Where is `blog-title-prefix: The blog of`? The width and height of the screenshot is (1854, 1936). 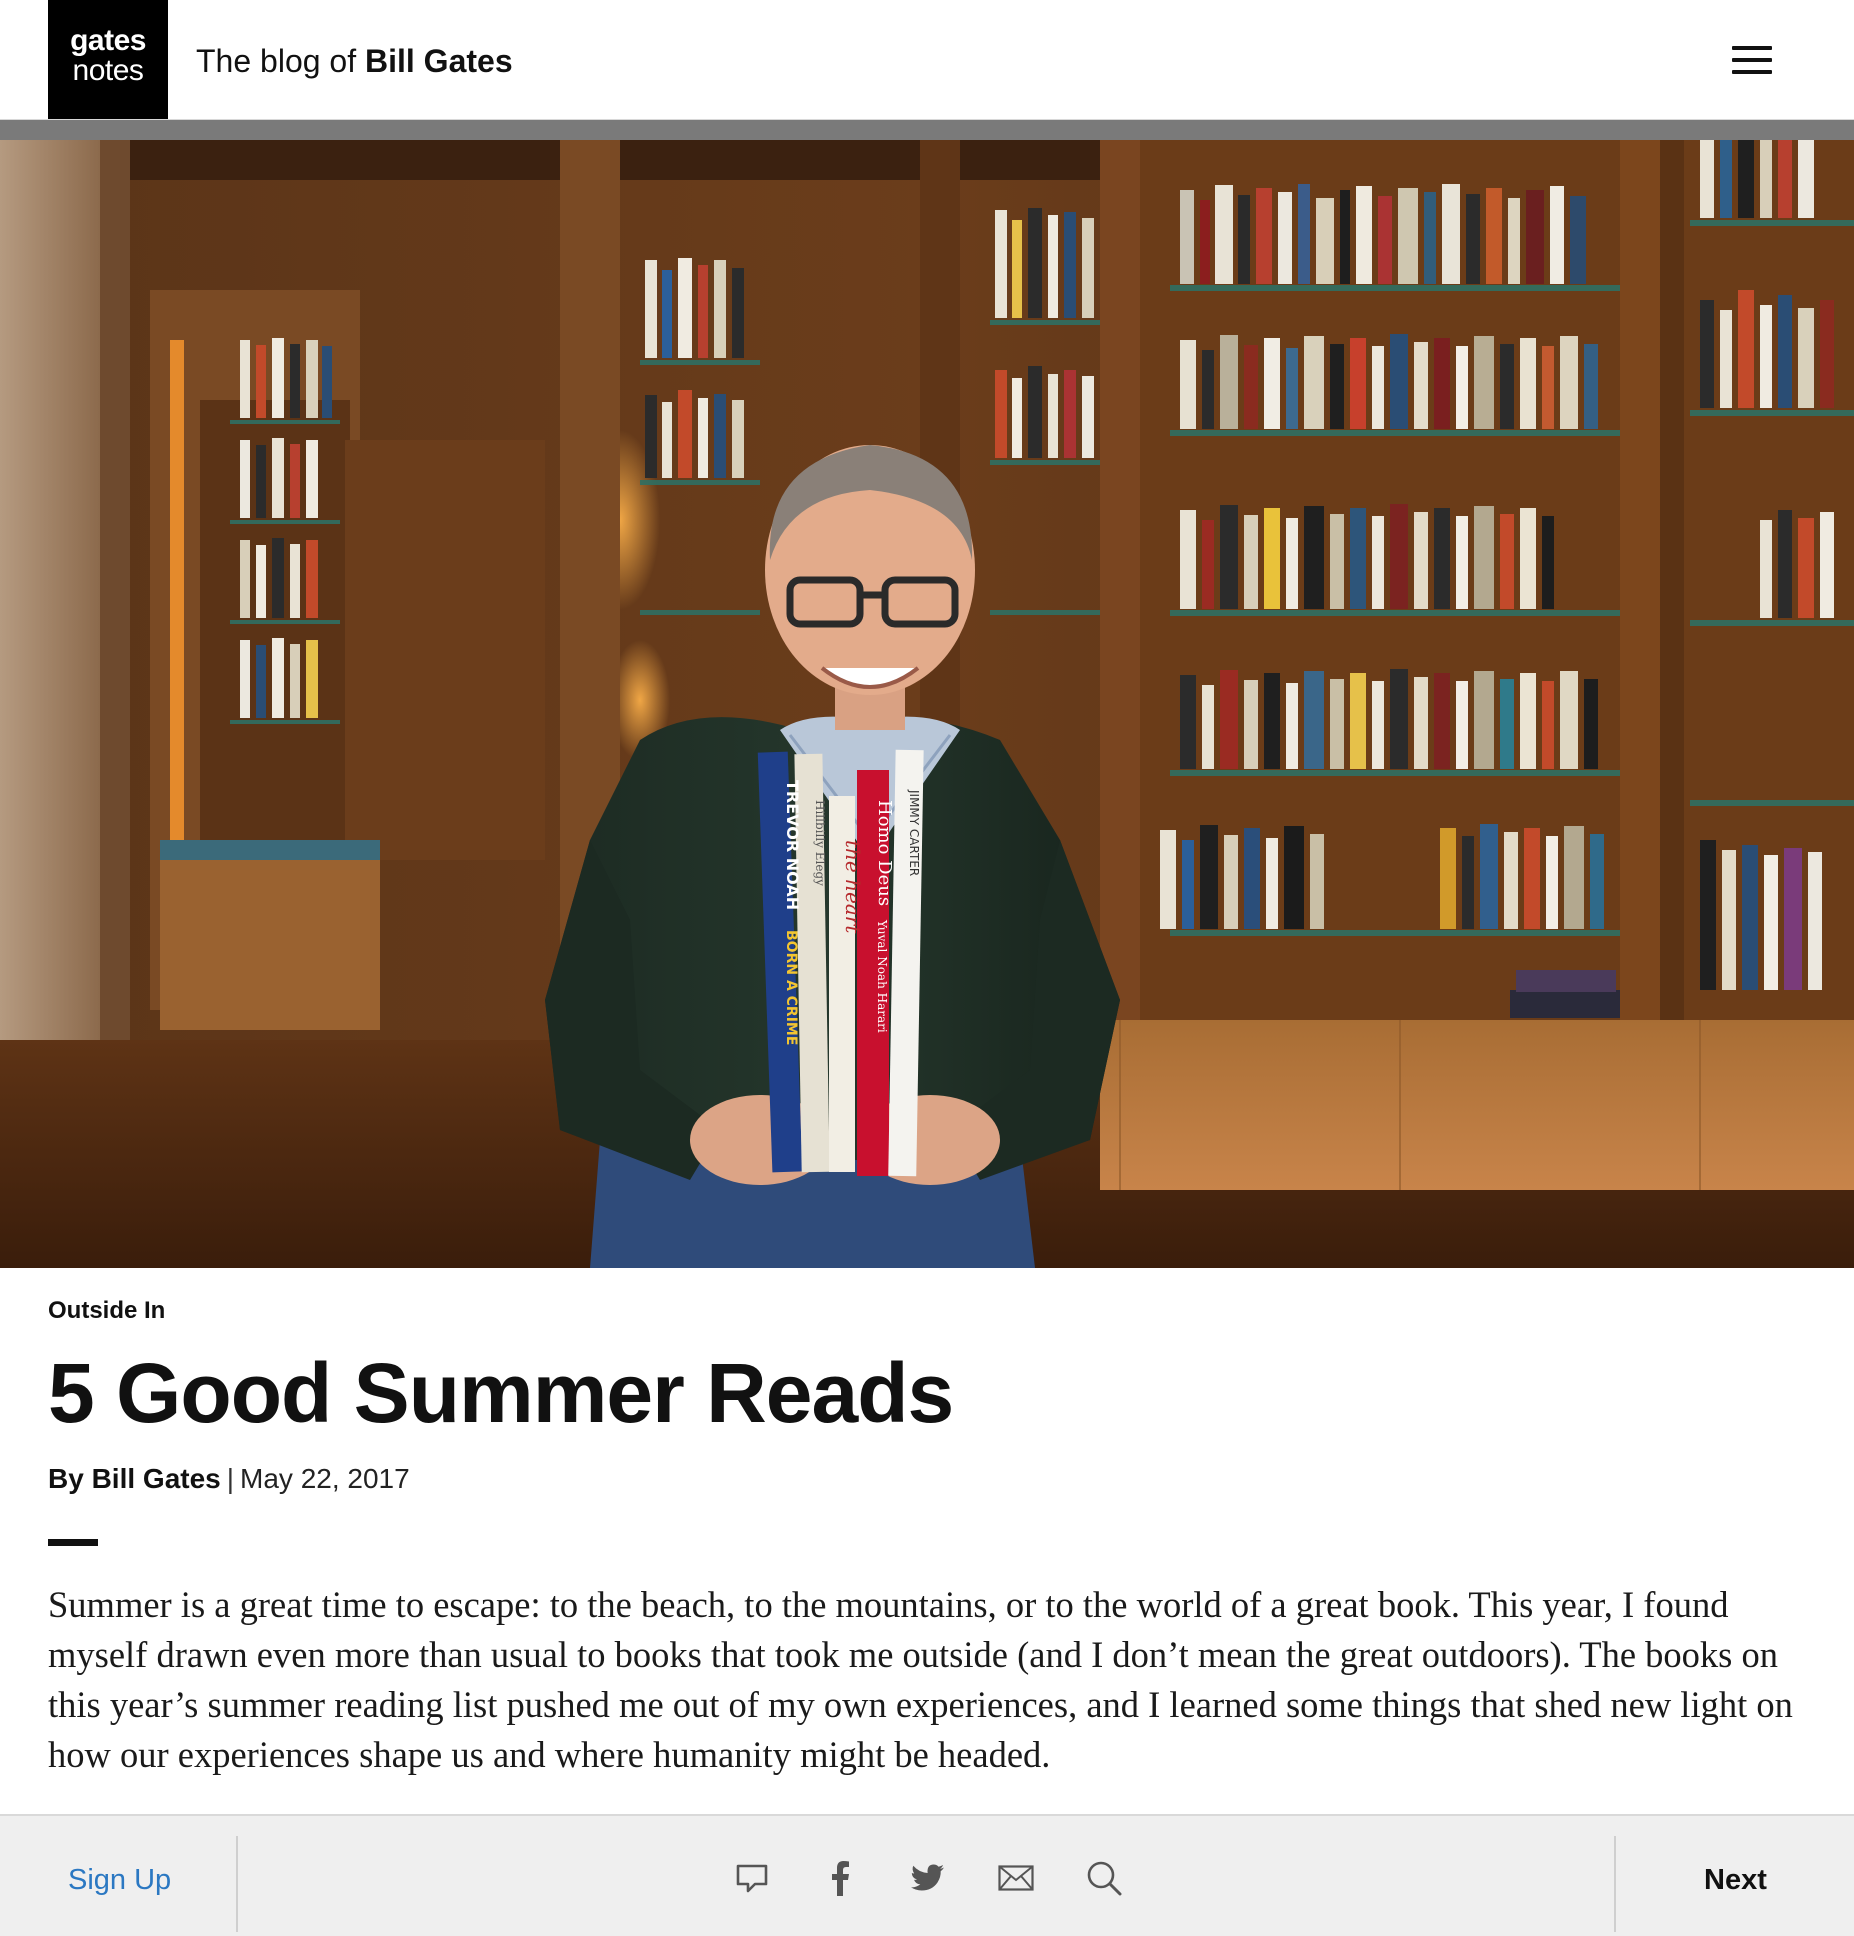
blog-title-prefix: The blog of is located at coordinates (280, 61).